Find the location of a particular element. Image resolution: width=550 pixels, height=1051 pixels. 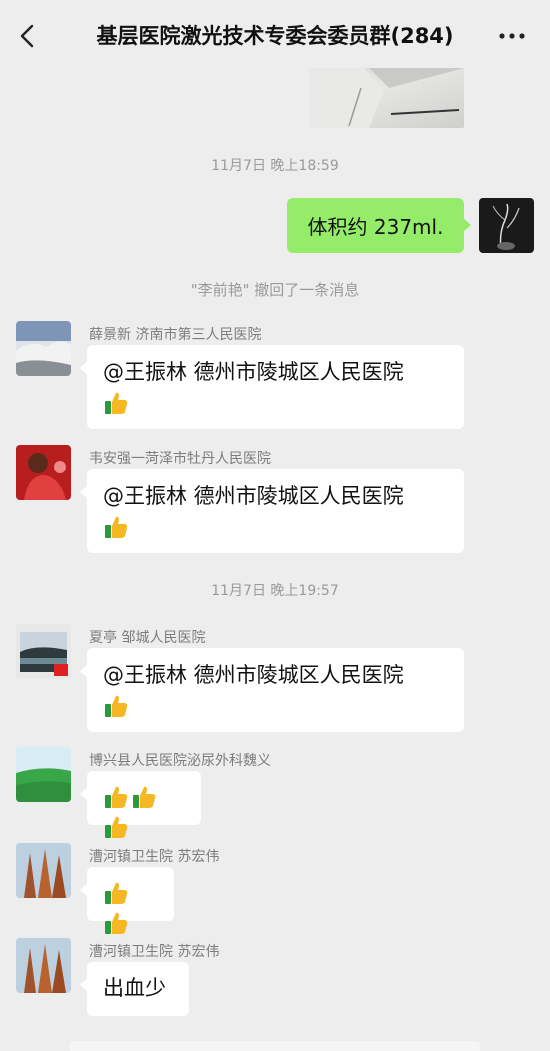

chat-title: 基层医院激光技术专委会委员群(284) is located at coordinates (275, 36).